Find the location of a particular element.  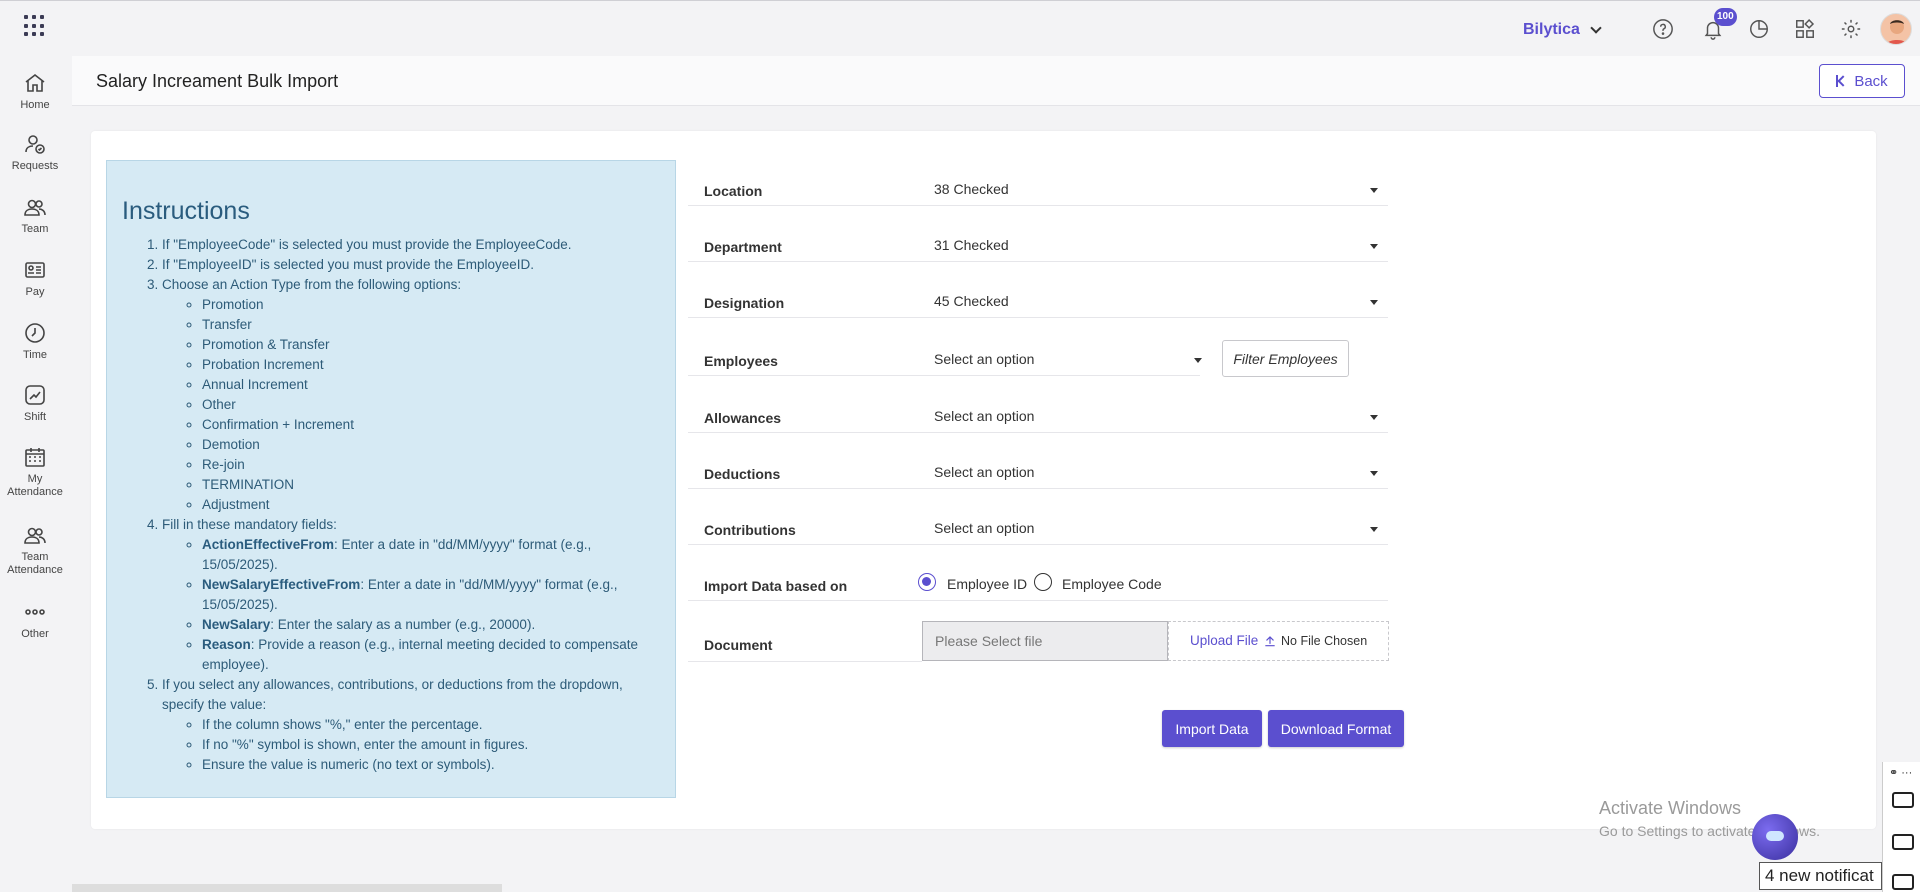

id-card-icon is located at coordinates (35, 270).